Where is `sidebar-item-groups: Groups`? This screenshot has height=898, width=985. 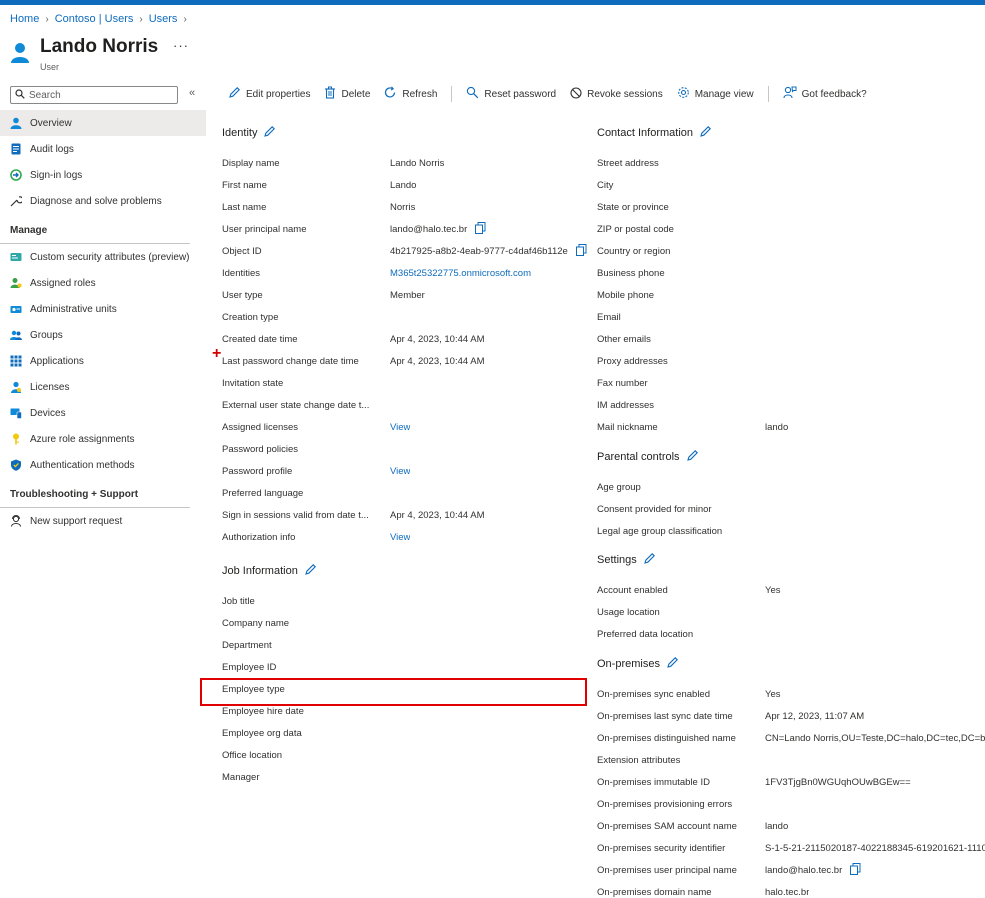
sidebar-item-groups: Groups is located at coordinates (103, 335).